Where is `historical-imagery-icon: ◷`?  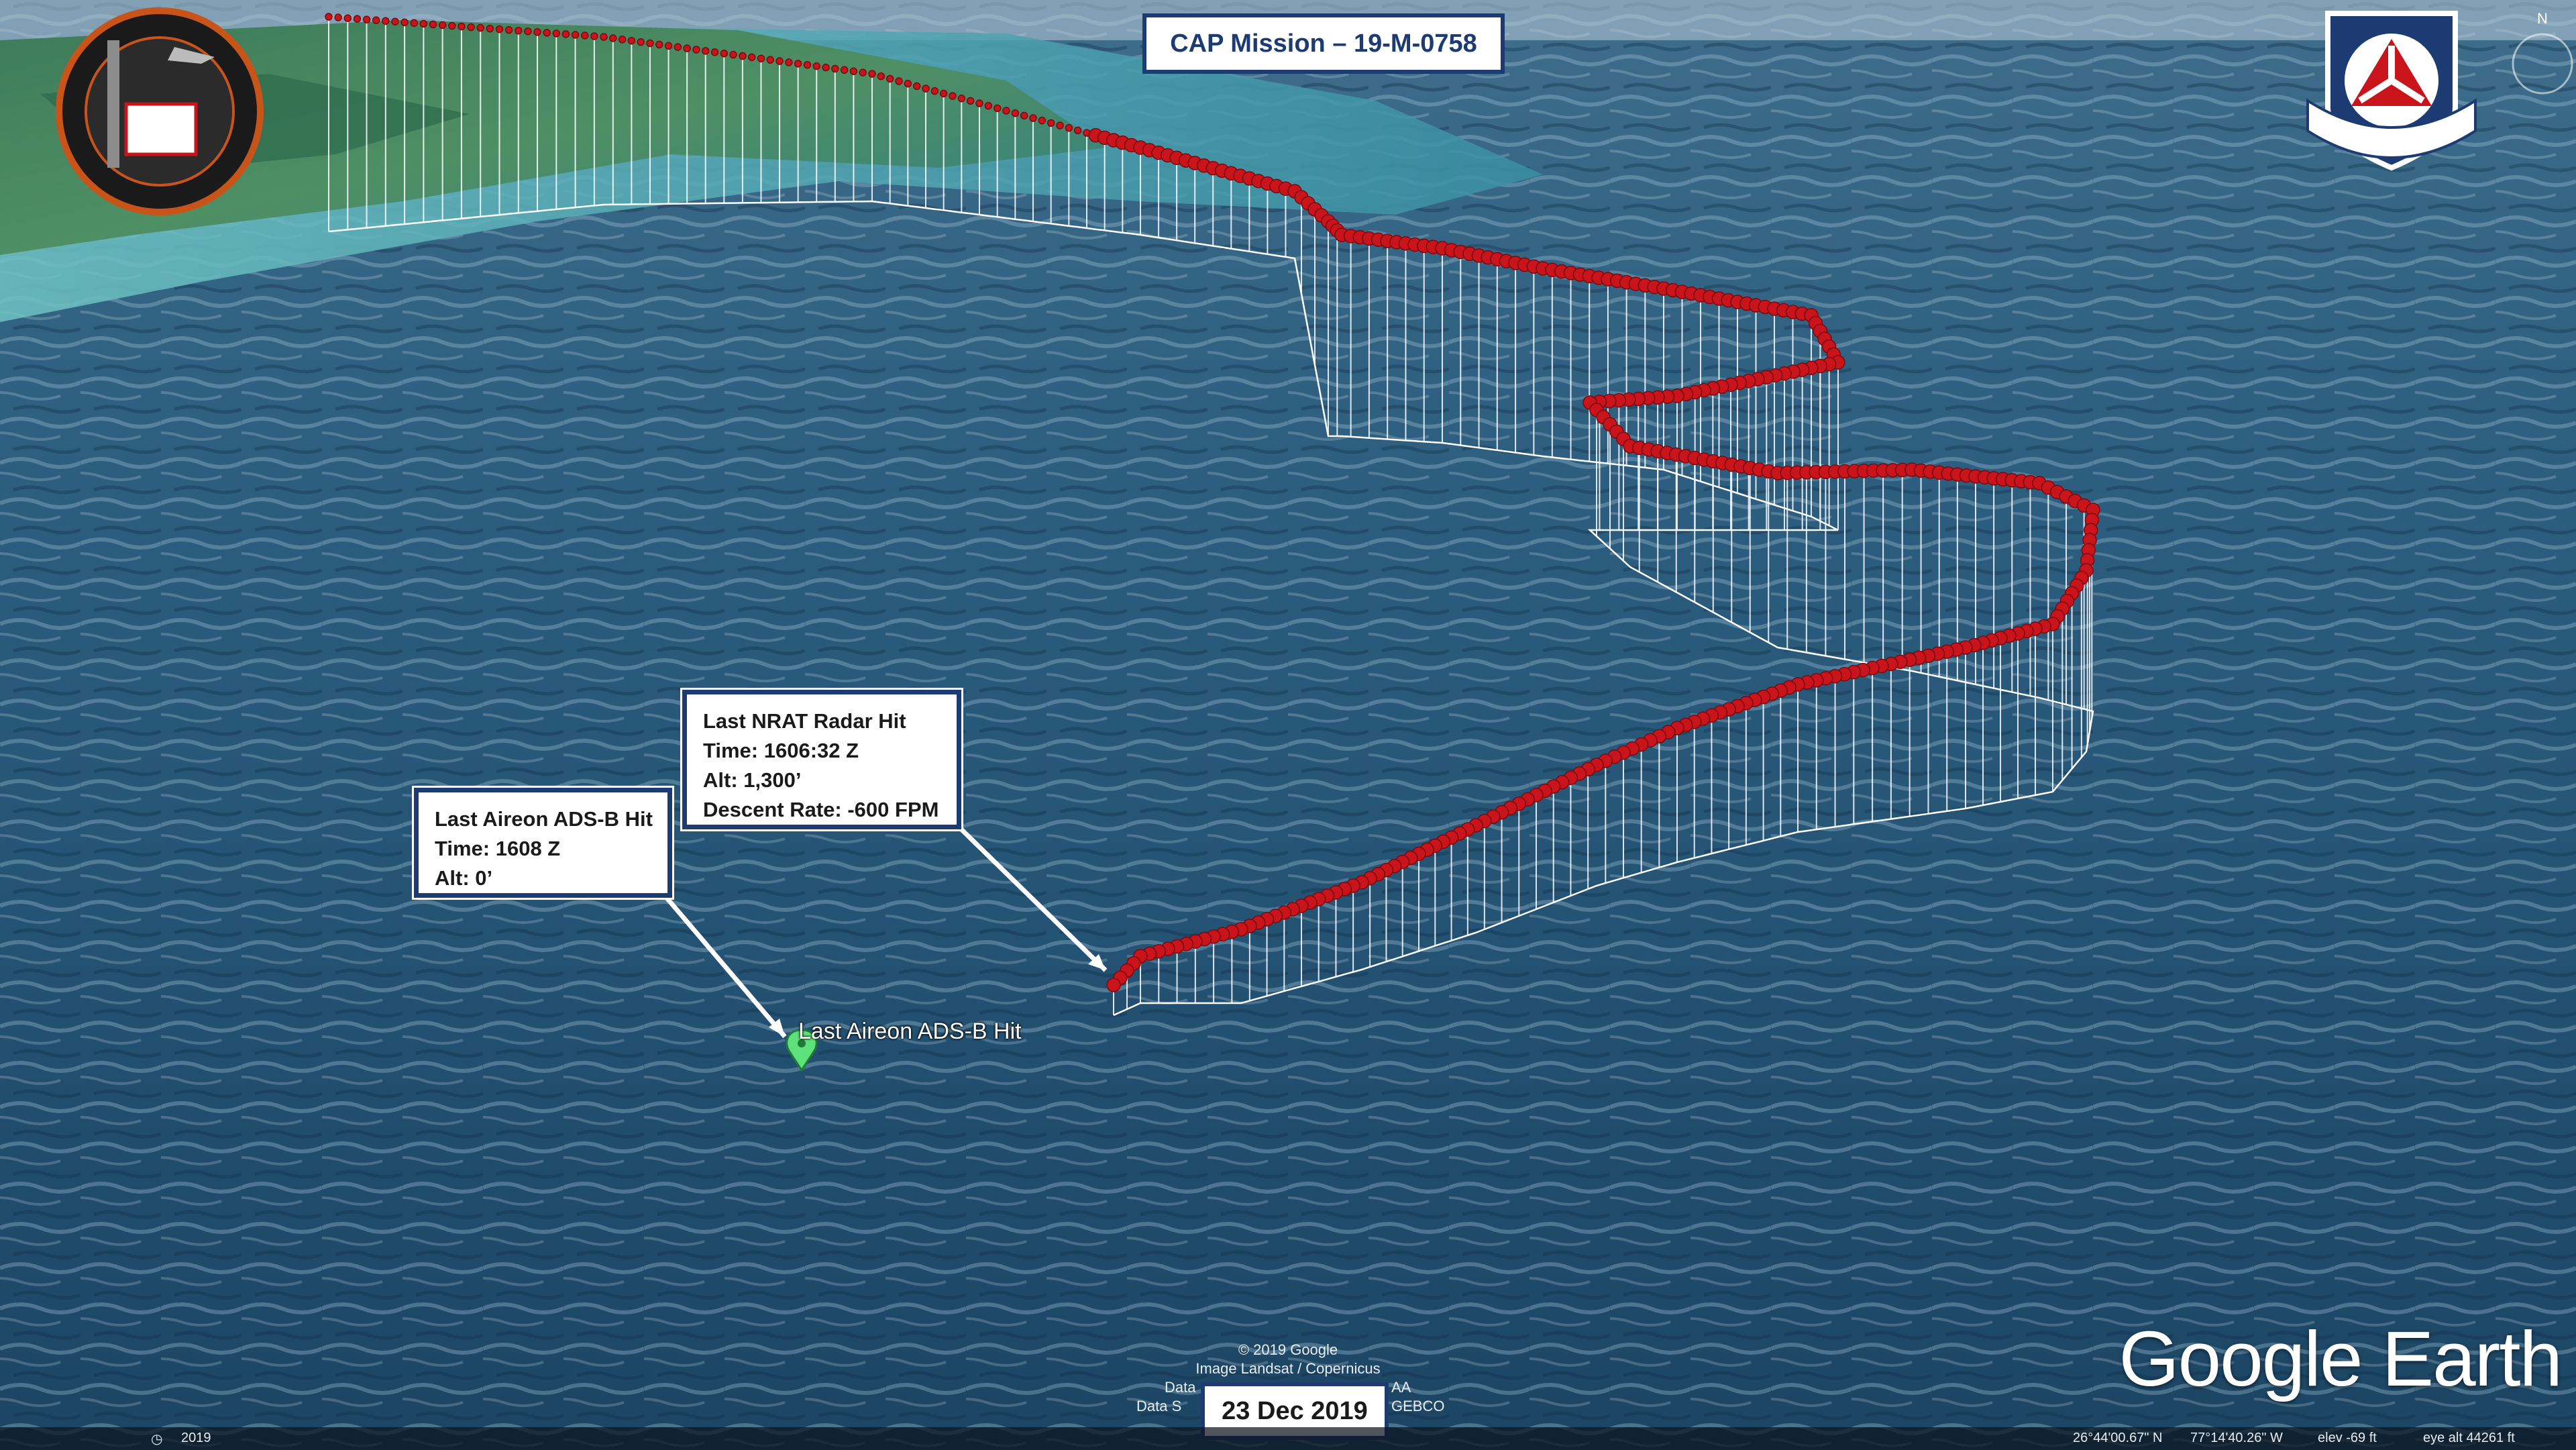 historical-imagery-icon: ◷ is located at coordinates (156, 1439).